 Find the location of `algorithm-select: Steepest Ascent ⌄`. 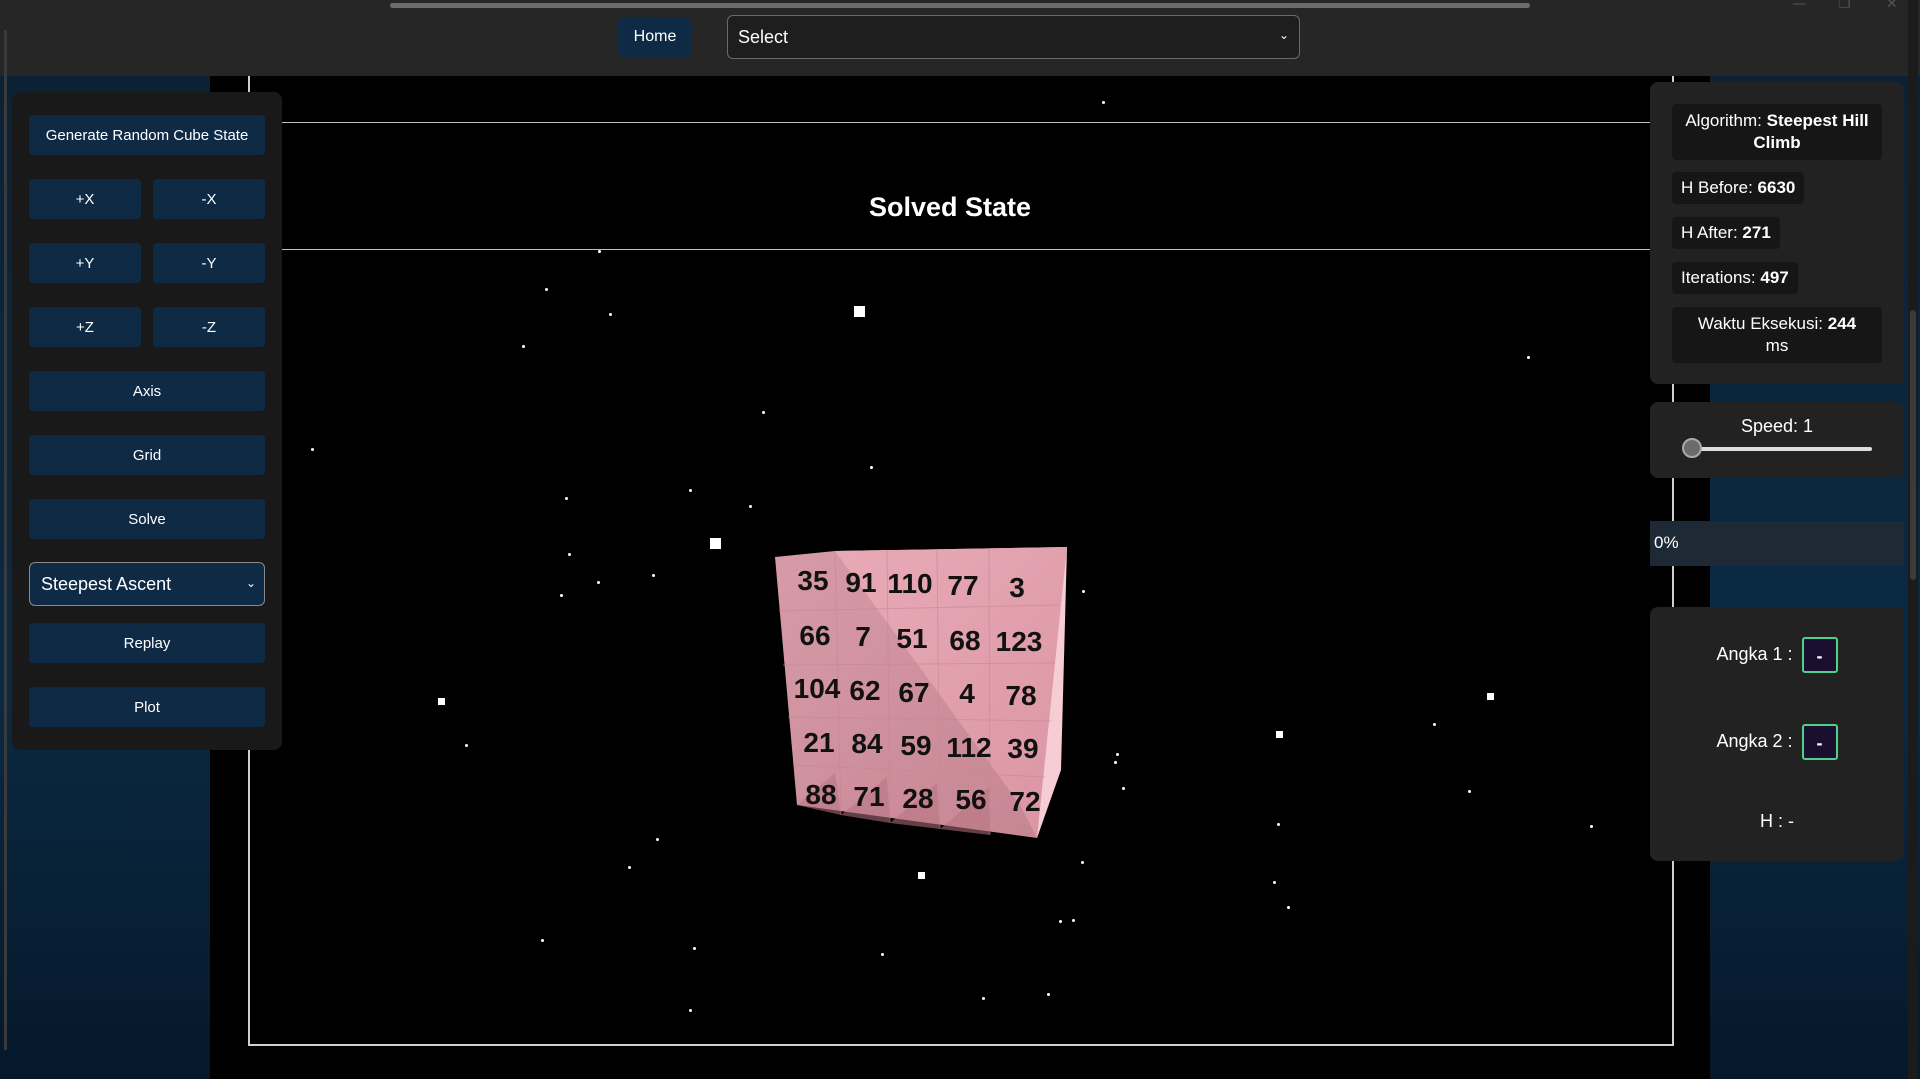

algorithm-select: Steepest Ascent ⌄ is located at coordinates (147, 584).